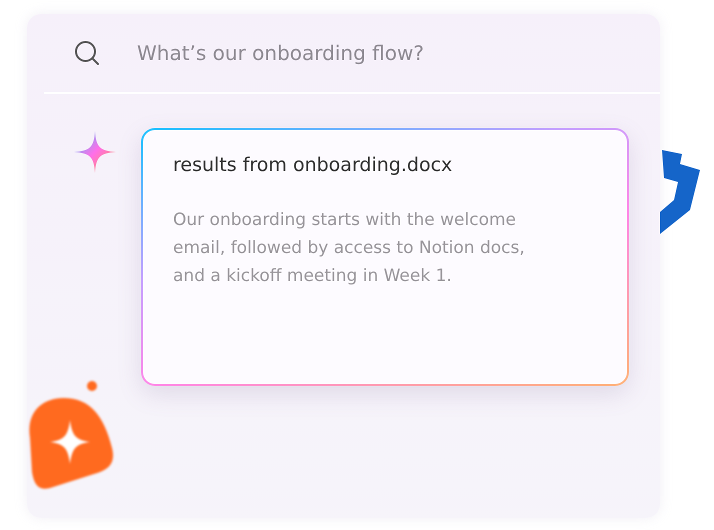  Describe the element at coordinates (313, 165) in the screenshot. I see `result-title: results from onboarding.docx` at that location.